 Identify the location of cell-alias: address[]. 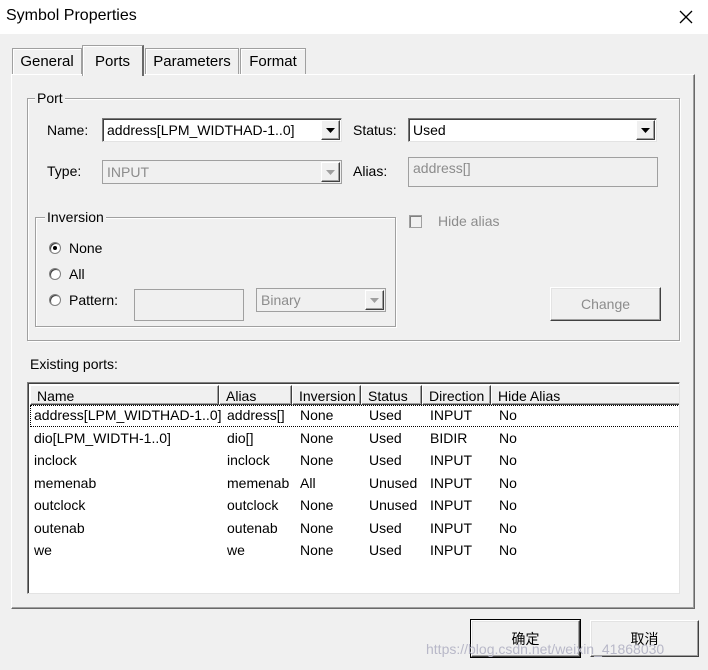
(256, 415).